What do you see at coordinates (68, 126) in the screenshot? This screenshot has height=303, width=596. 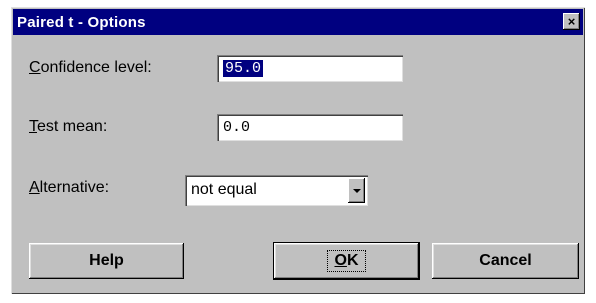 I see `test-mean-label: Test mean:` at bounding box center [68, 126].